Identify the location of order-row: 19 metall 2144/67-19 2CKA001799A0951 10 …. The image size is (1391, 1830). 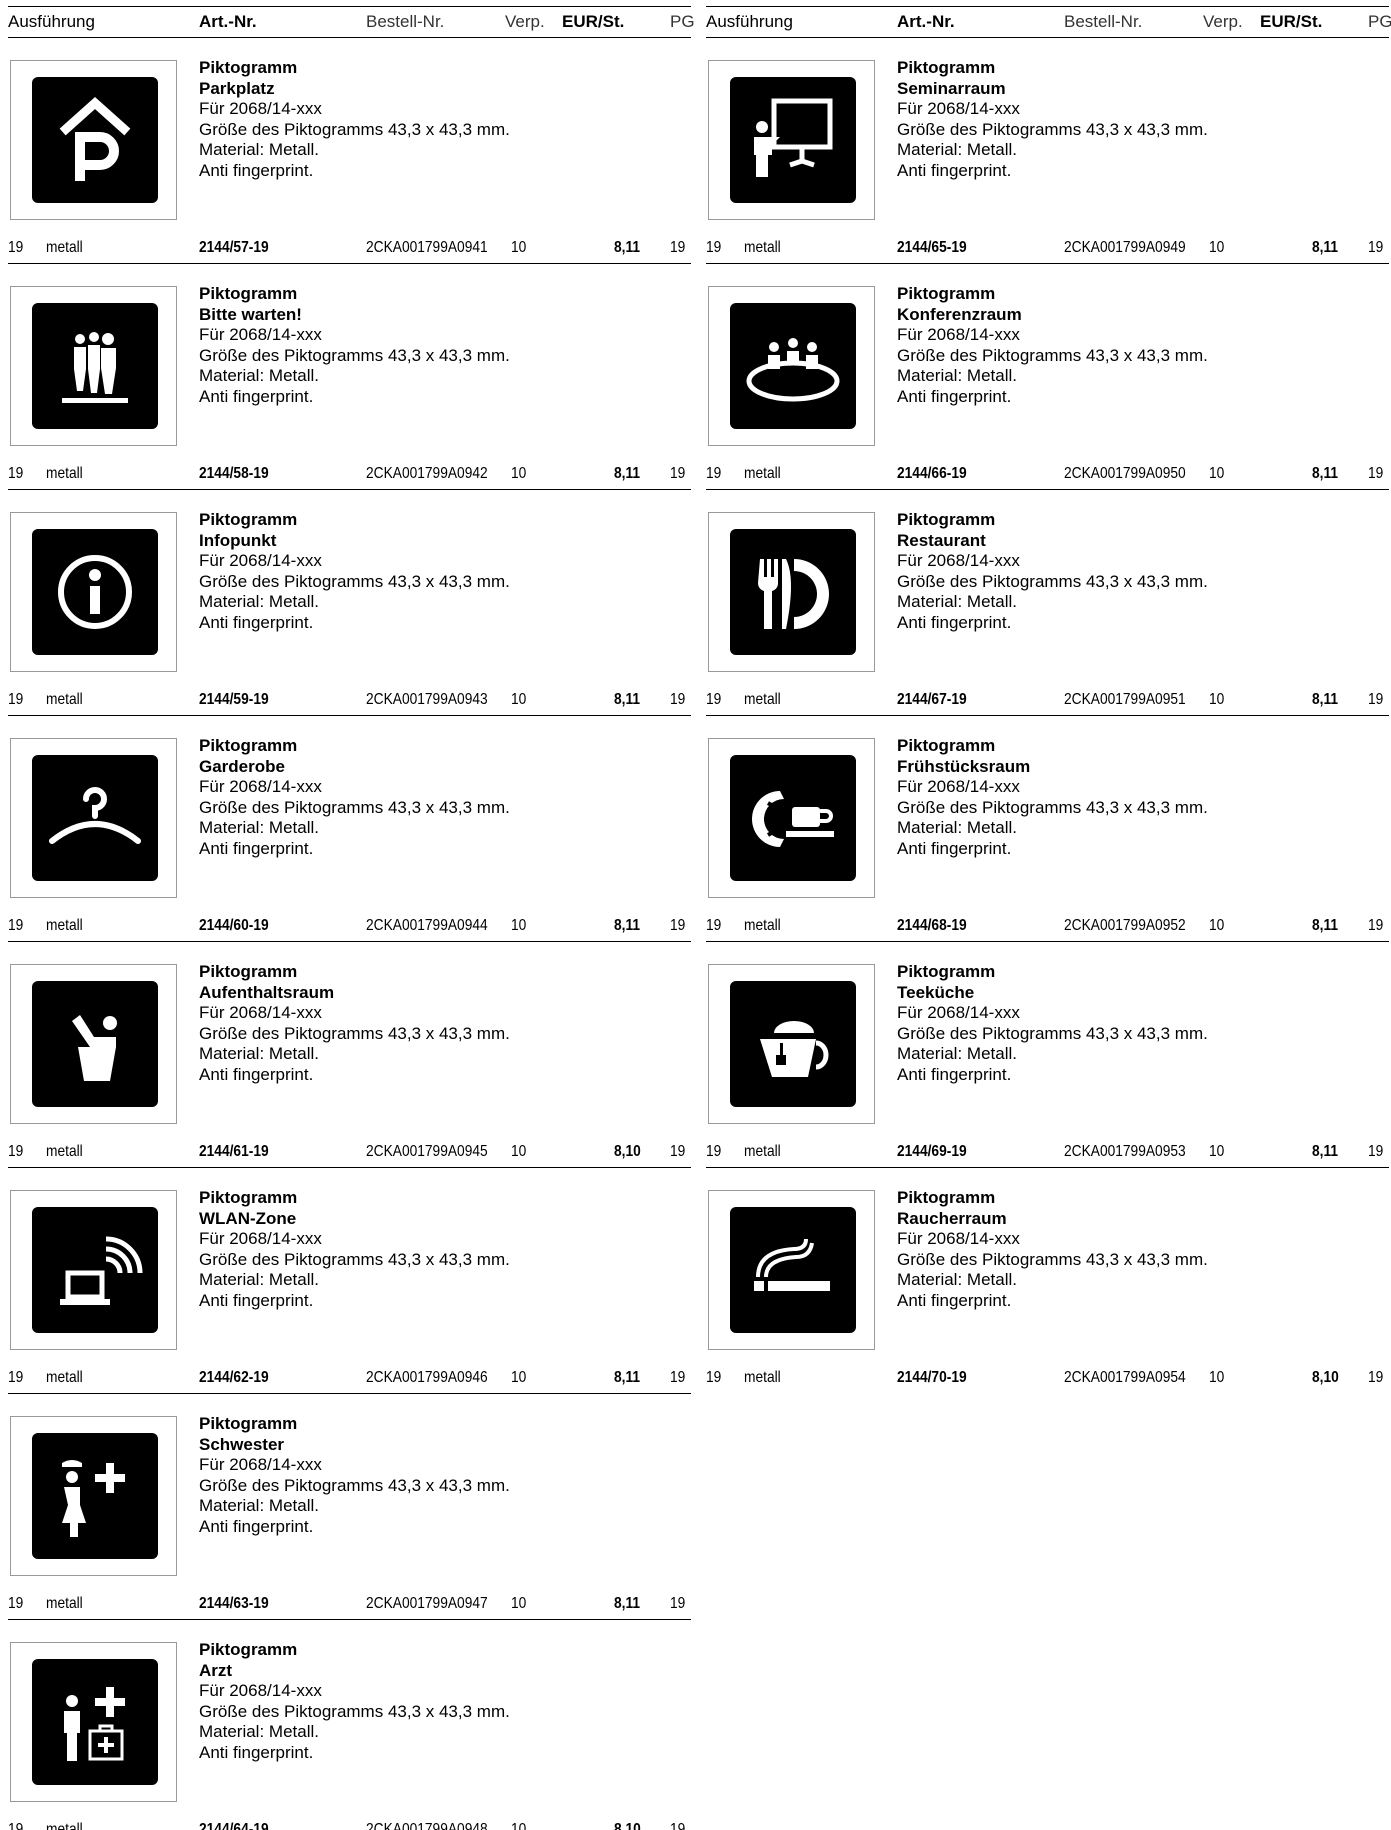
(1047, 700).